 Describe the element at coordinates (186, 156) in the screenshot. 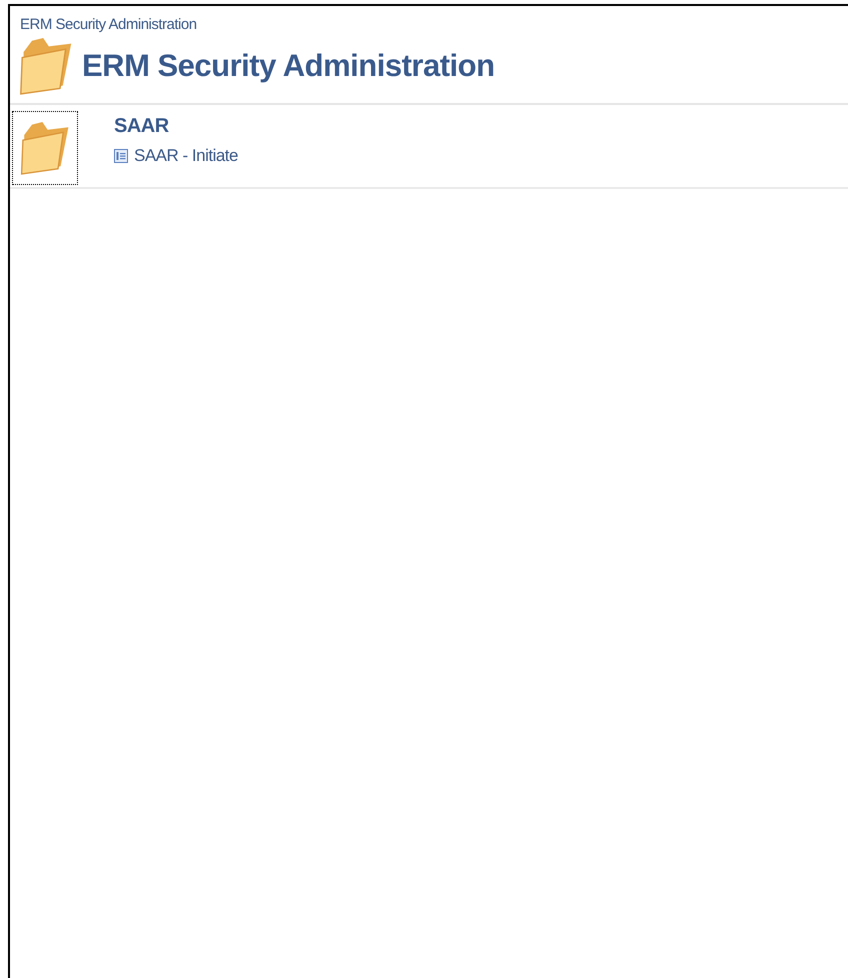

I see `page-link: SAAR - Initiate` at that location.